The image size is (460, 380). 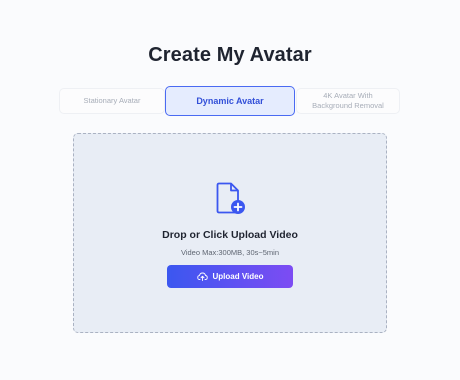 What do you see at coordinates (202, 276) in the screenshot?
I see `cloud-upload-icon` at bounding box center [202, 276].